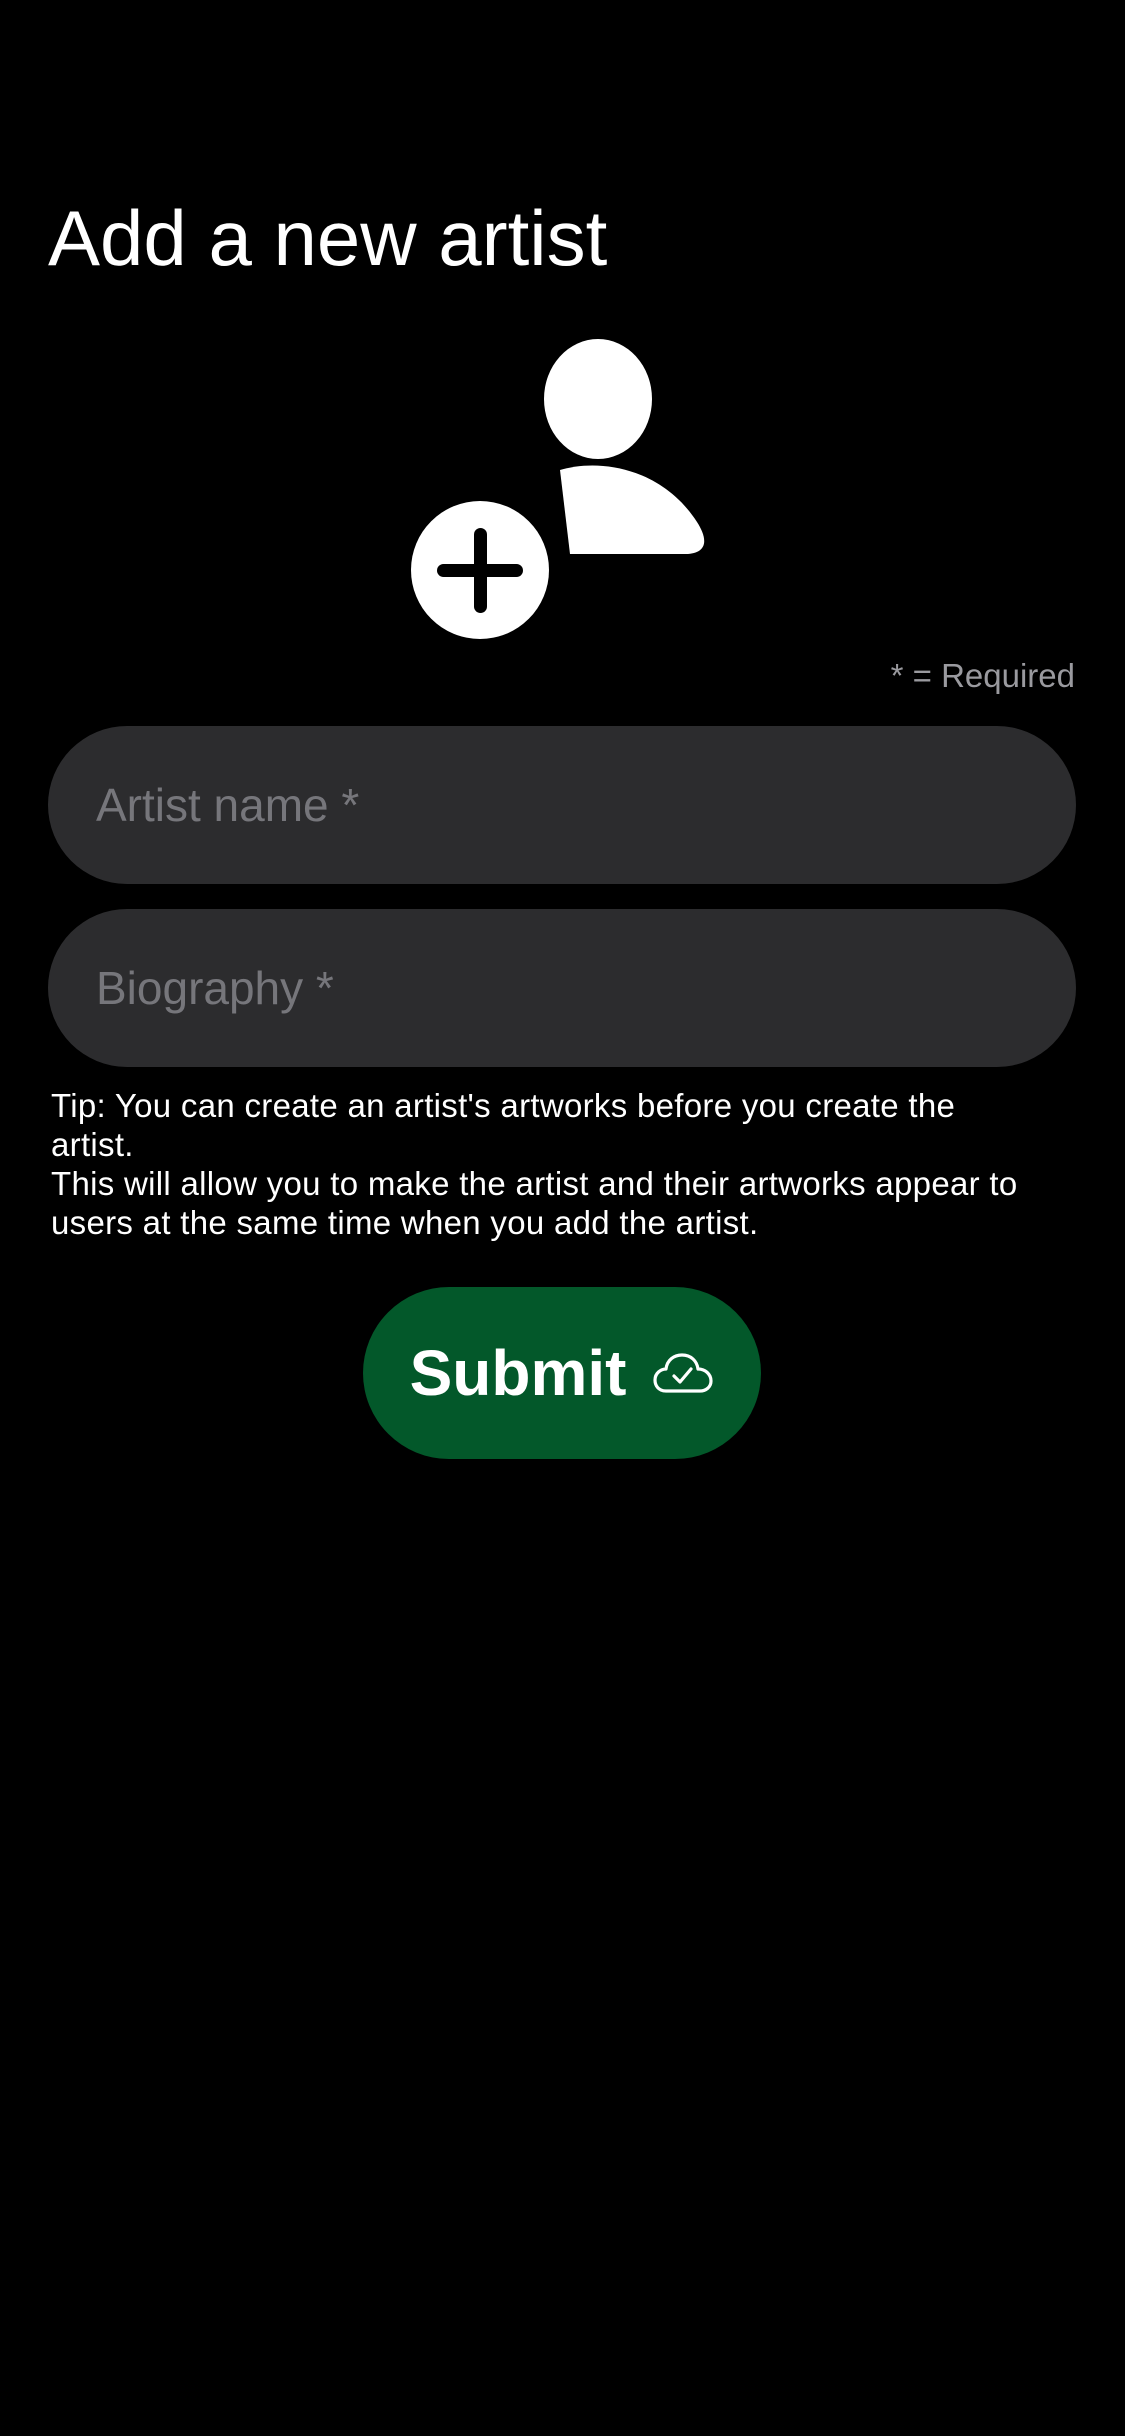 The image size is (1125, 2436). I want to click on biography-field, so click(562, 988).